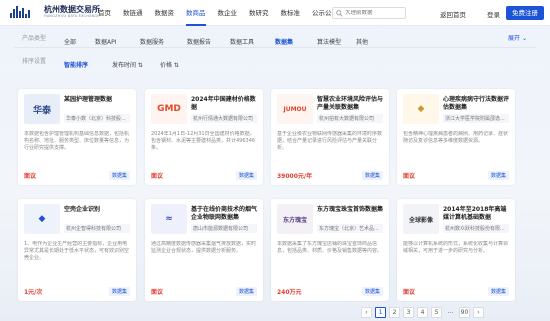  Describe the element at coordinates (291, 13) in the screenshot. I see `nav-item: 数标准` at that location.